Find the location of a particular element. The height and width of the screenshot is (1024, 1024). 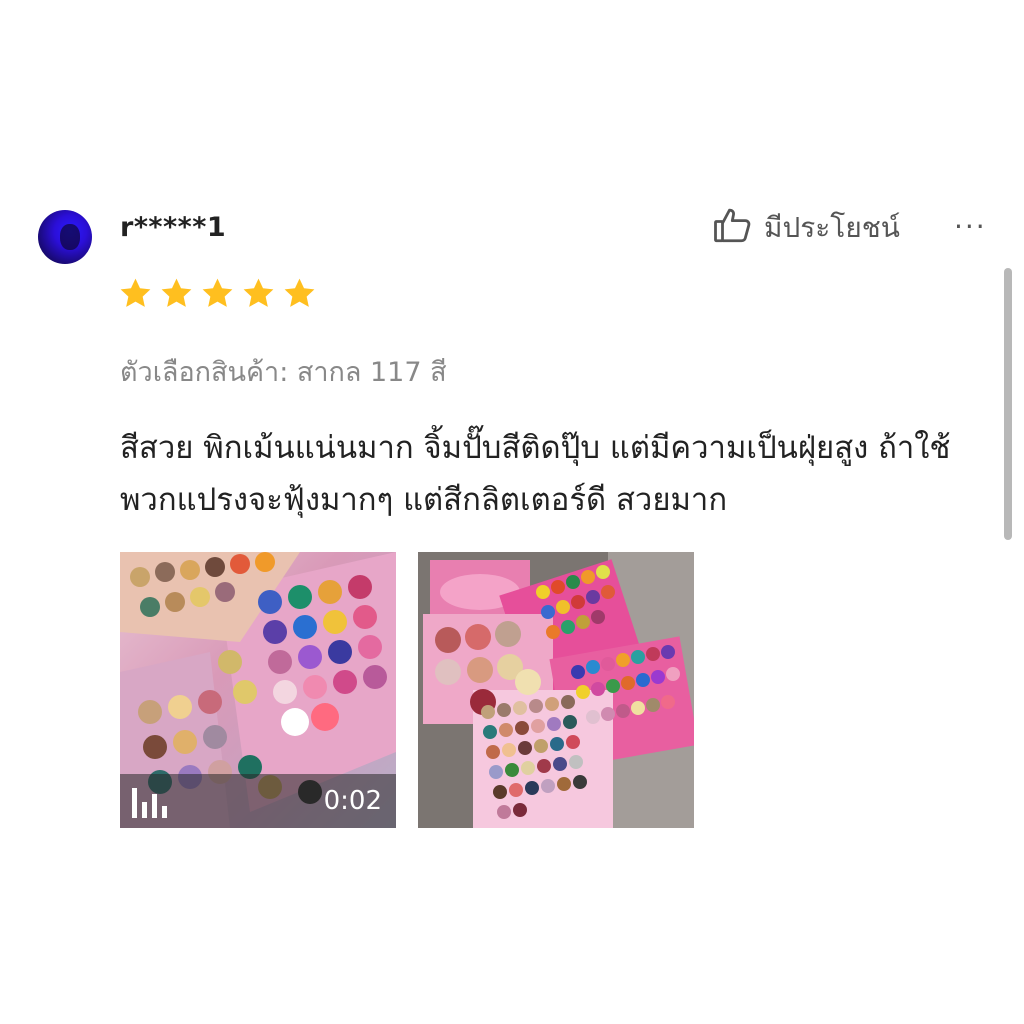

reviewer-username: r*****1 is located at coordinates (173, 227).